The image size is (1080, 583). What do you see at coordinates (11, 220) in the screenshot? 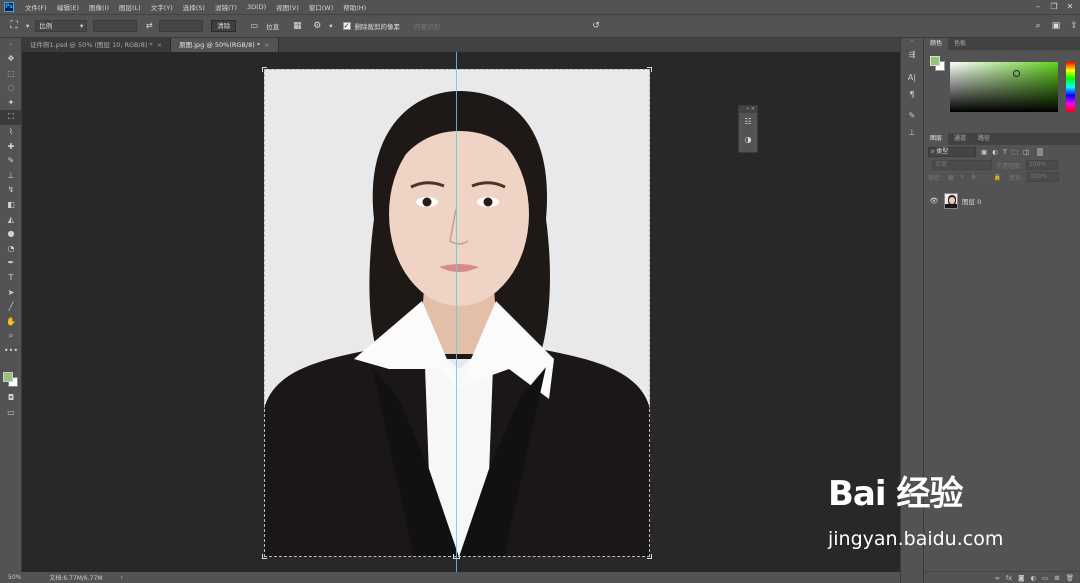
I see `paint-bucket-tool-icon: ◭` at bounding box center [11, 220].